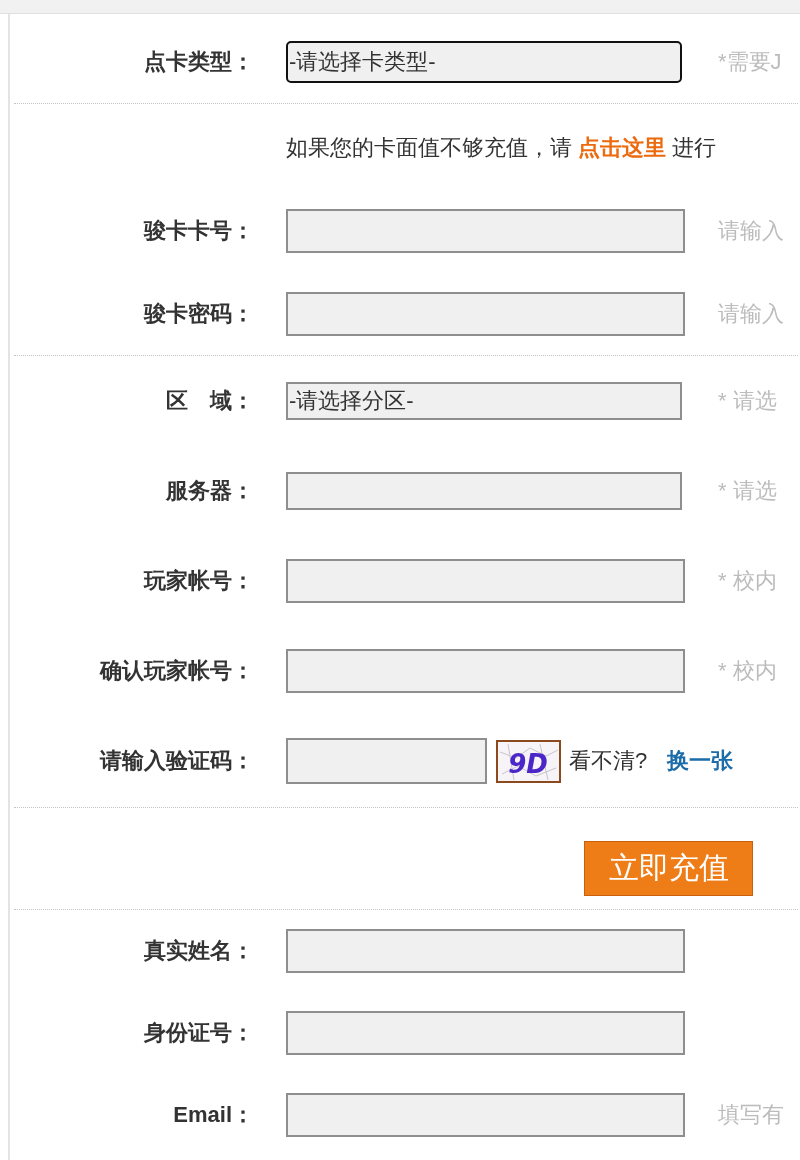  I want to click on field-label: 骏卡密码：, so click(198, 313).